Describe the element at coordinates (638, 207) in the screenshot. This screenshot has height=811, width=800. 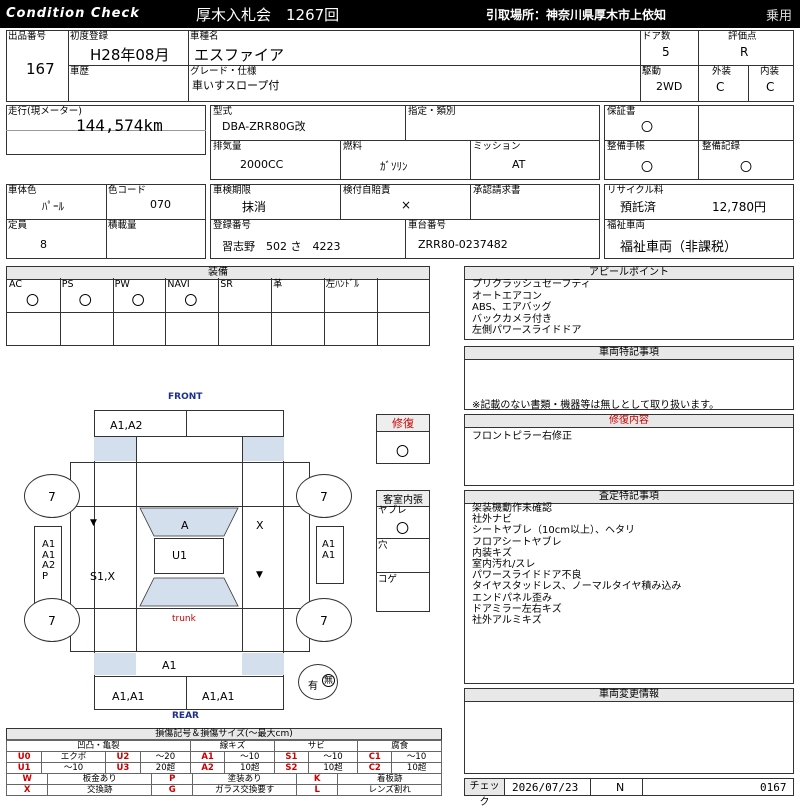
I see `recycle-status: 預託済` at that location.